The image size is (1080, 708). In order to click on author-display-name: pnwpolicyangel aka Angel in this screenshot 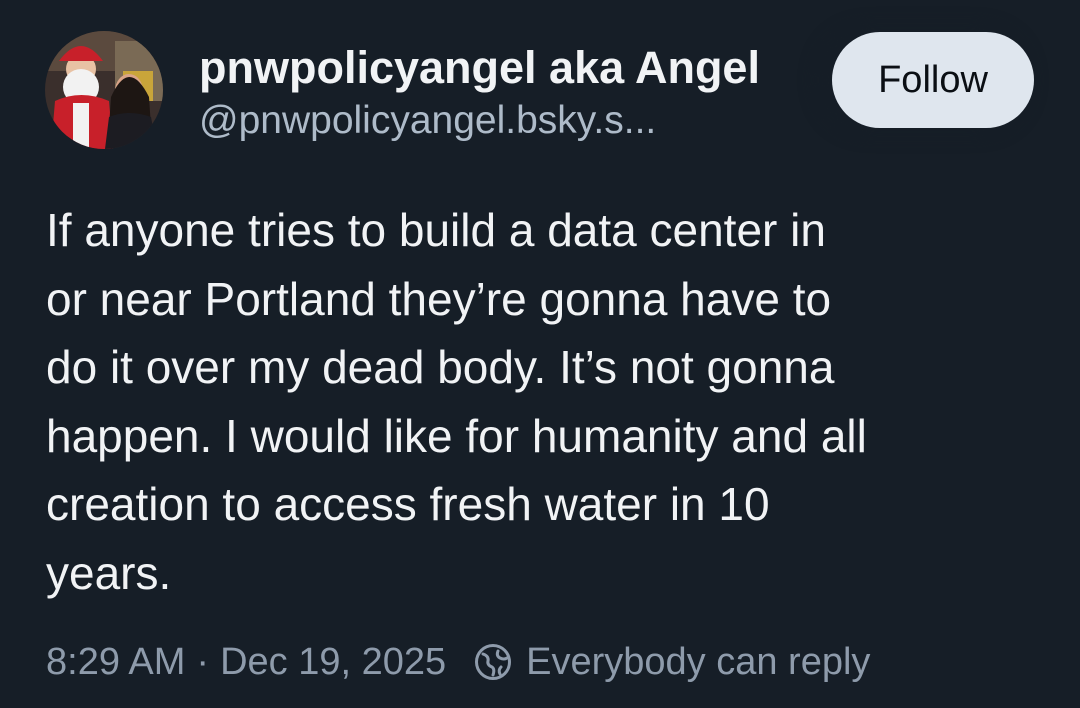, I will do `click(519, 68)`.